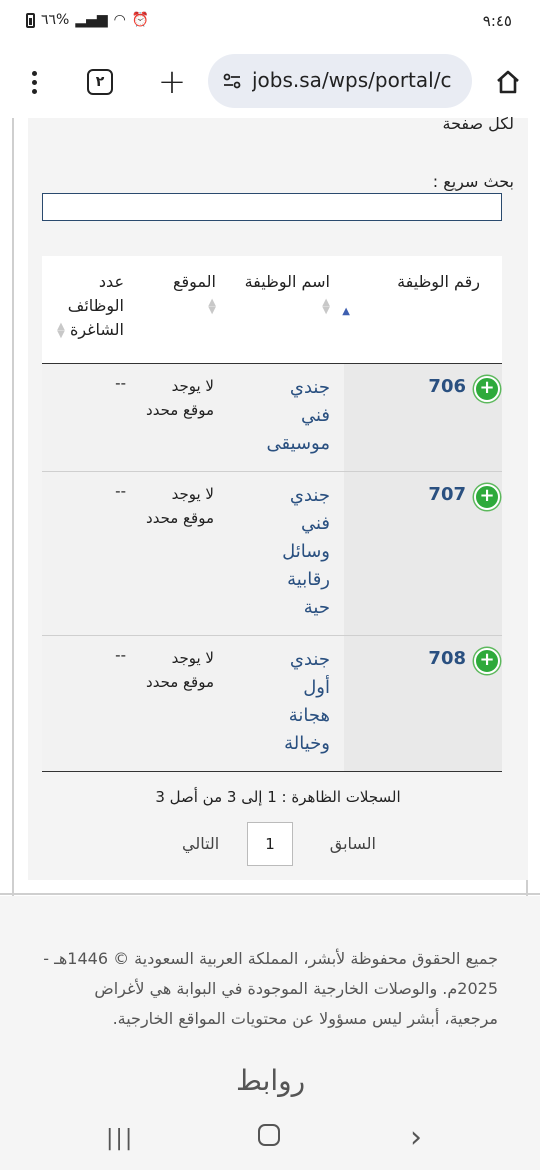  I want to click on per-page-label: لكل صفحة, so click(478, 123).